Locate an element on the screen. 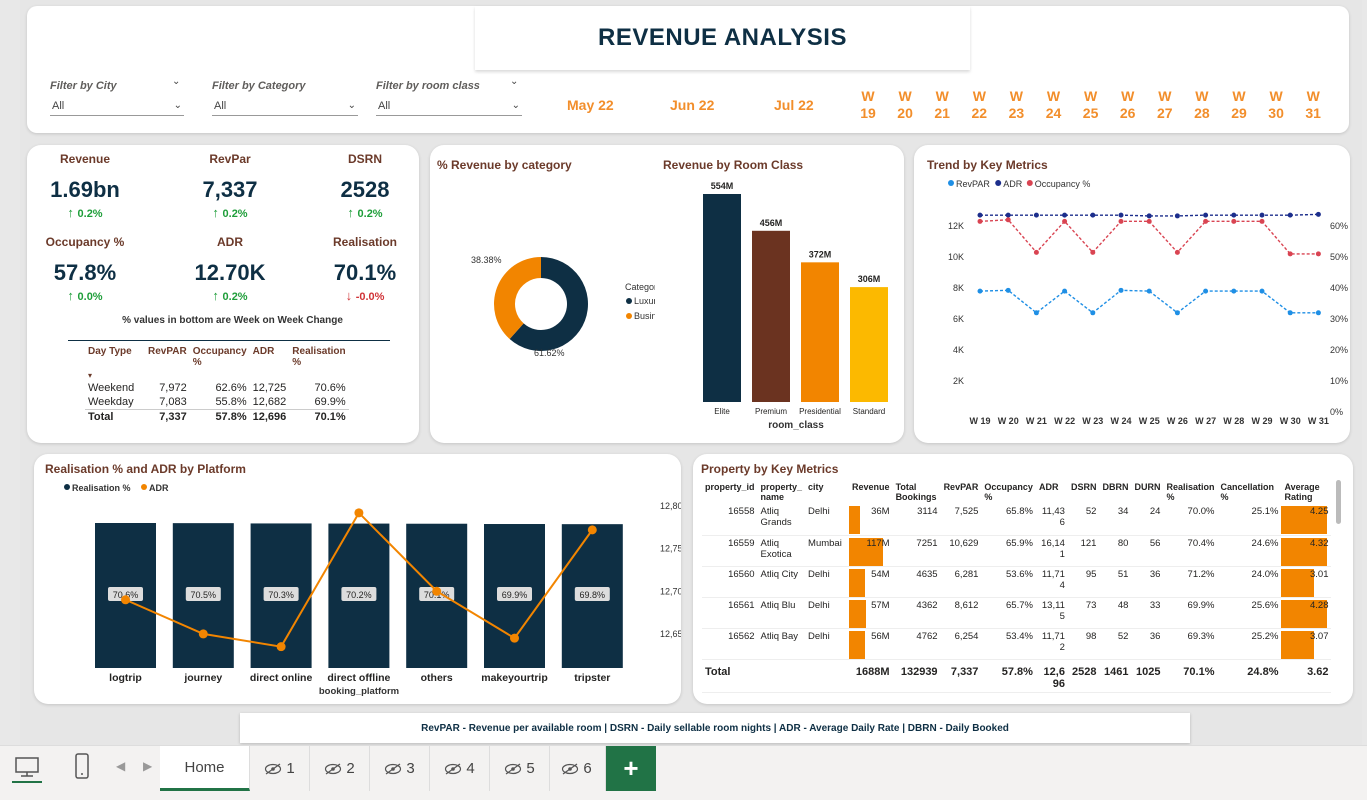  legend-marker is located at coordinates (67, 487).